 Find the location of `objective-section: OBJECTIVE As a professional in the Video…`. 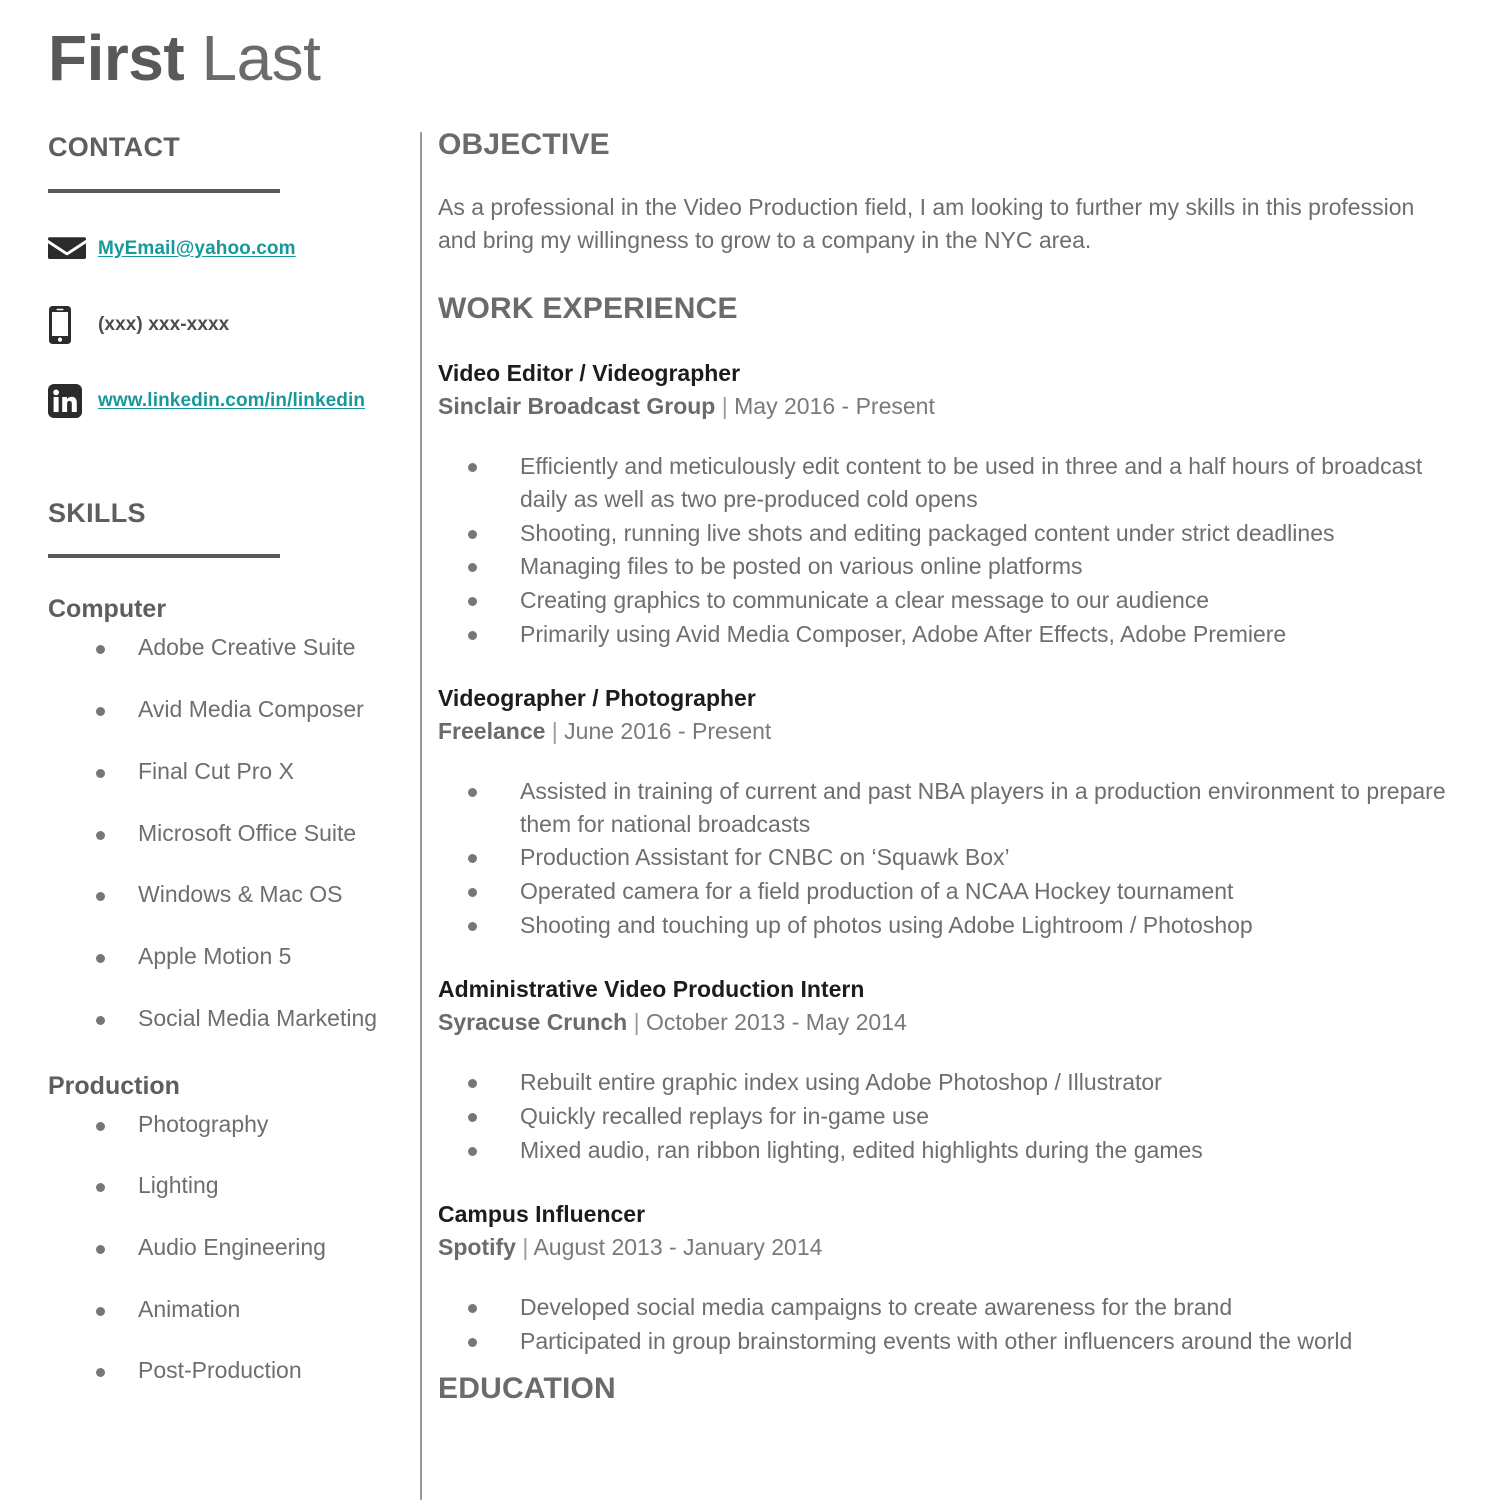

objective-section: OBJECTIVE As a professional in the Video… is located at coordinates (947, 192).